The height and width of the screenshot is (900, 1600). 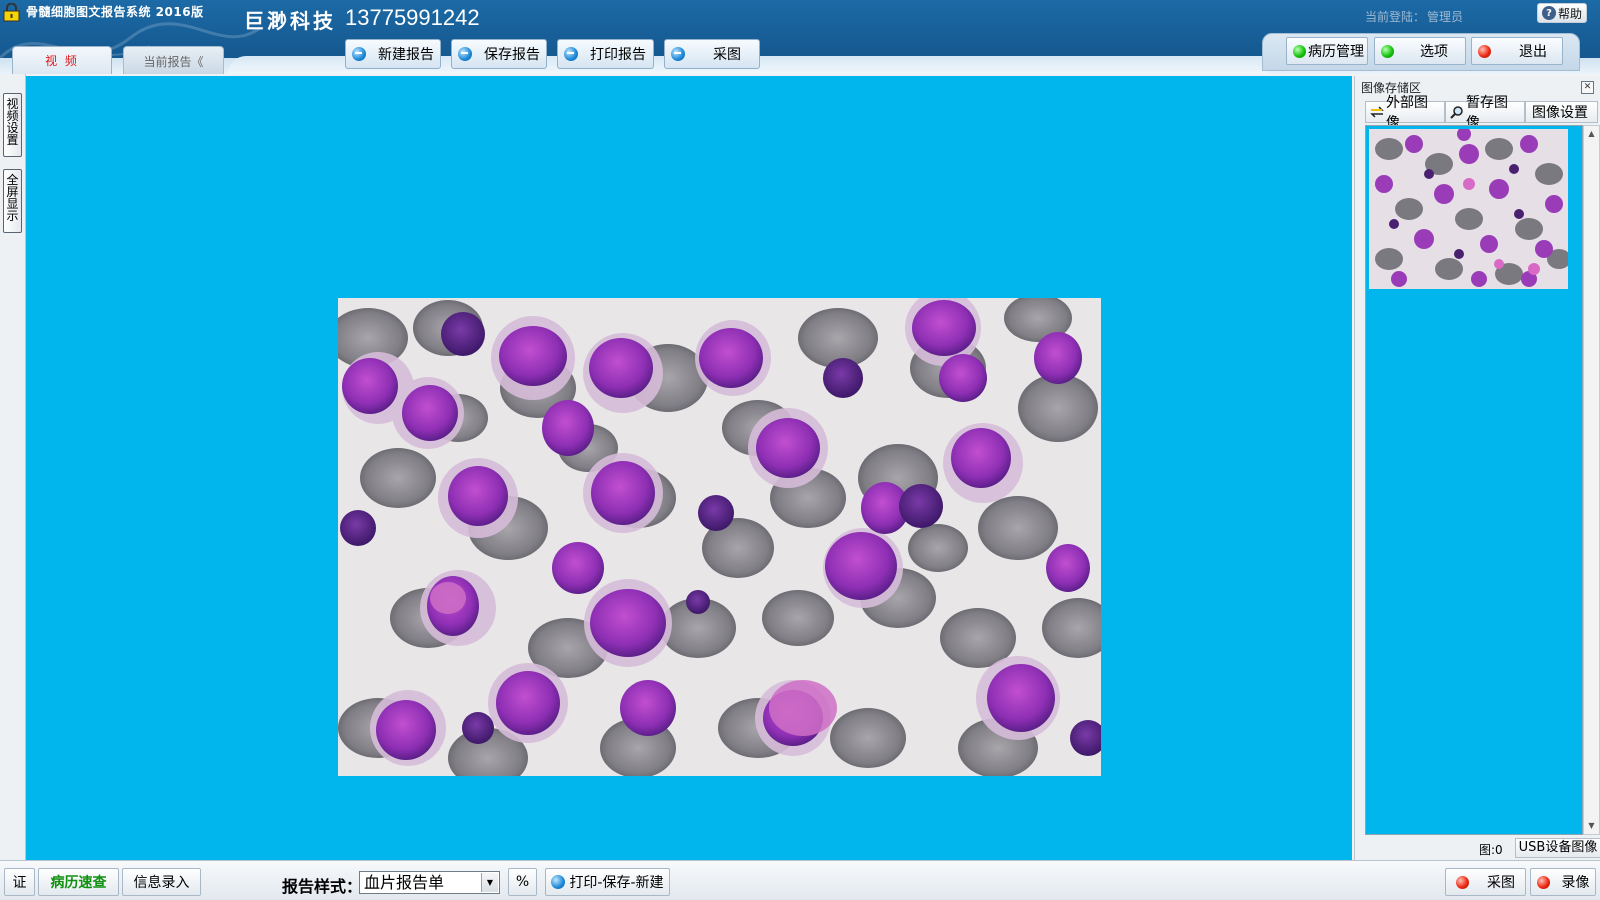 I want to click on video-settings-tab: 视 频 设 置, so click(x=12, y=125).